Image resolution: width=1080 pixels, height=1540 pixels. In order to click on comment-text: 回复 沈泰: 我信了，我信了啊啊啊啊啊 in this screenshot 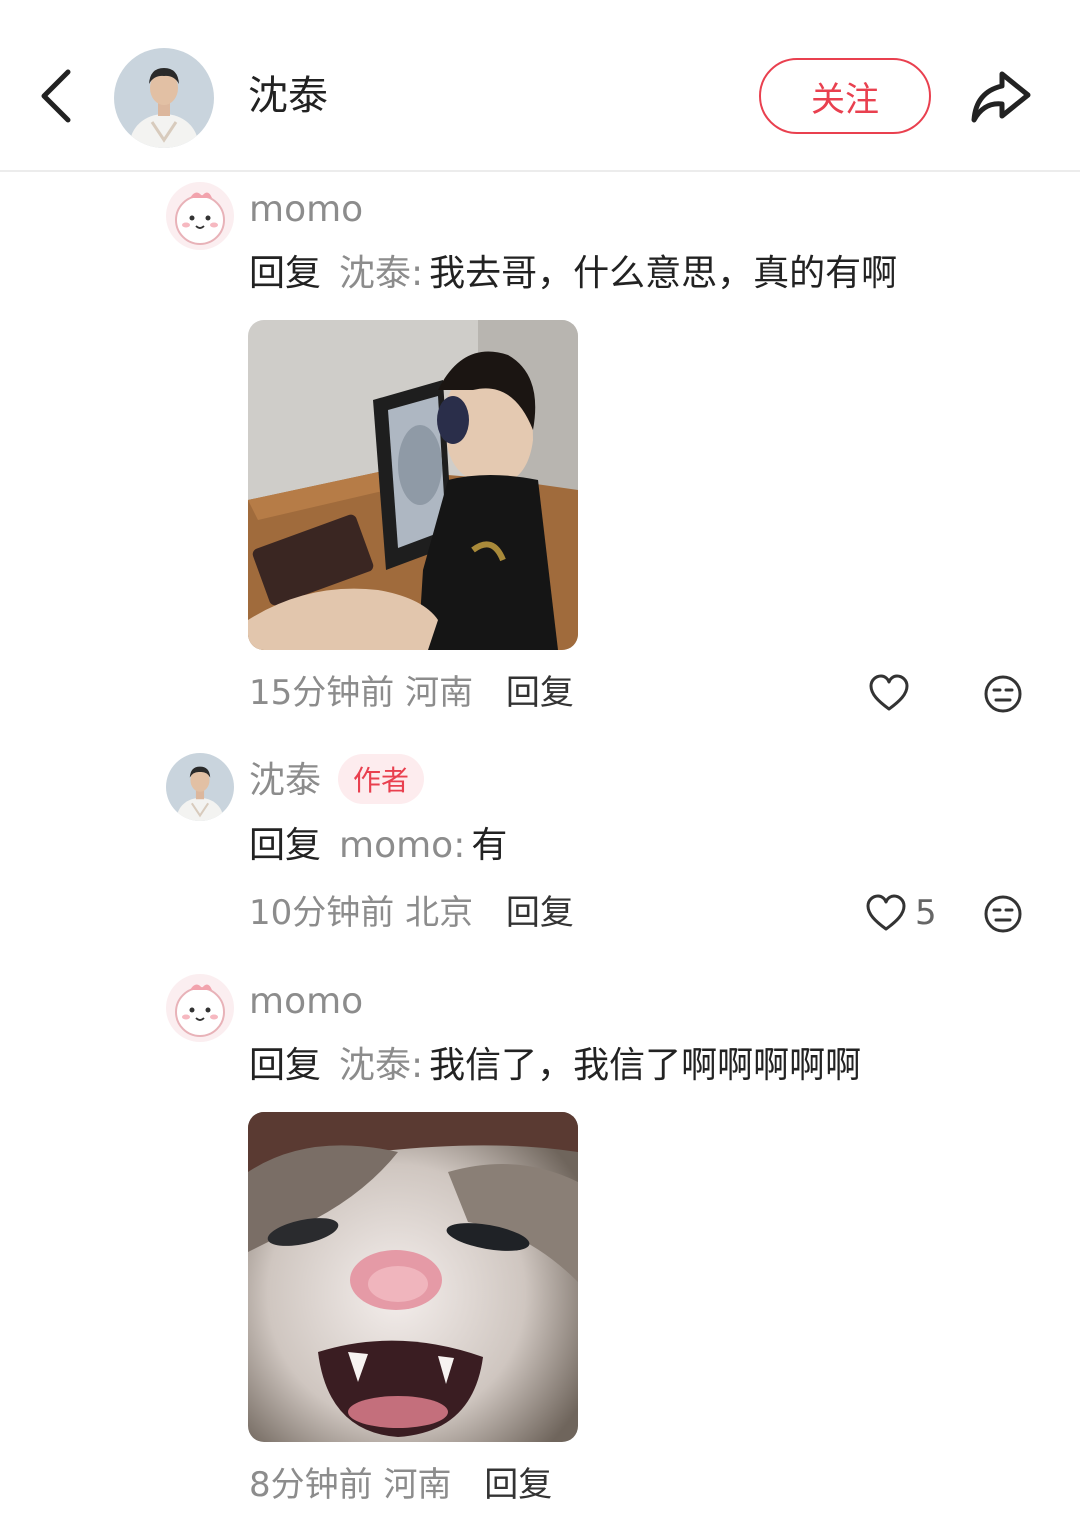, I will do `click(555, 1066)`.